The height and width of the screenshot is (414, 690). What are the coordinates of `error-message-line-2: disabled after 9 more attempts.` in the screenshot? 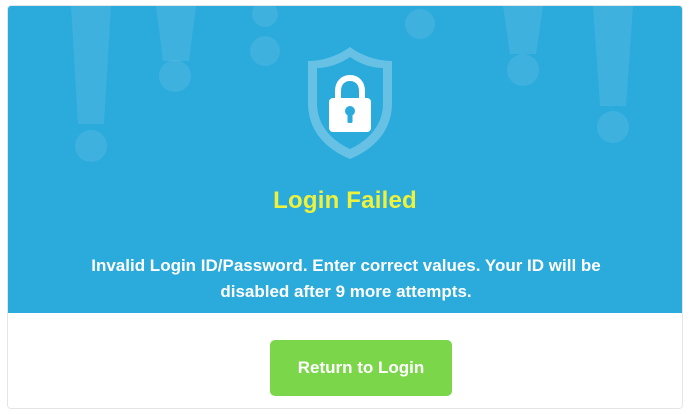 It's located at (346, 291).